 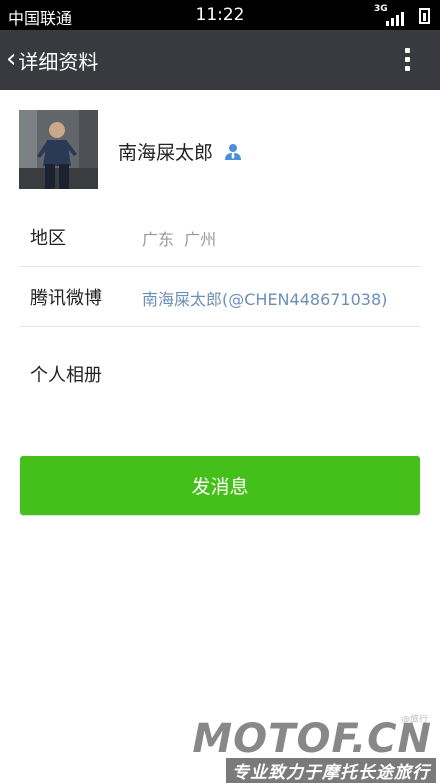 I want to click on region-value: 广东 广州, so click(x=179, y=239).